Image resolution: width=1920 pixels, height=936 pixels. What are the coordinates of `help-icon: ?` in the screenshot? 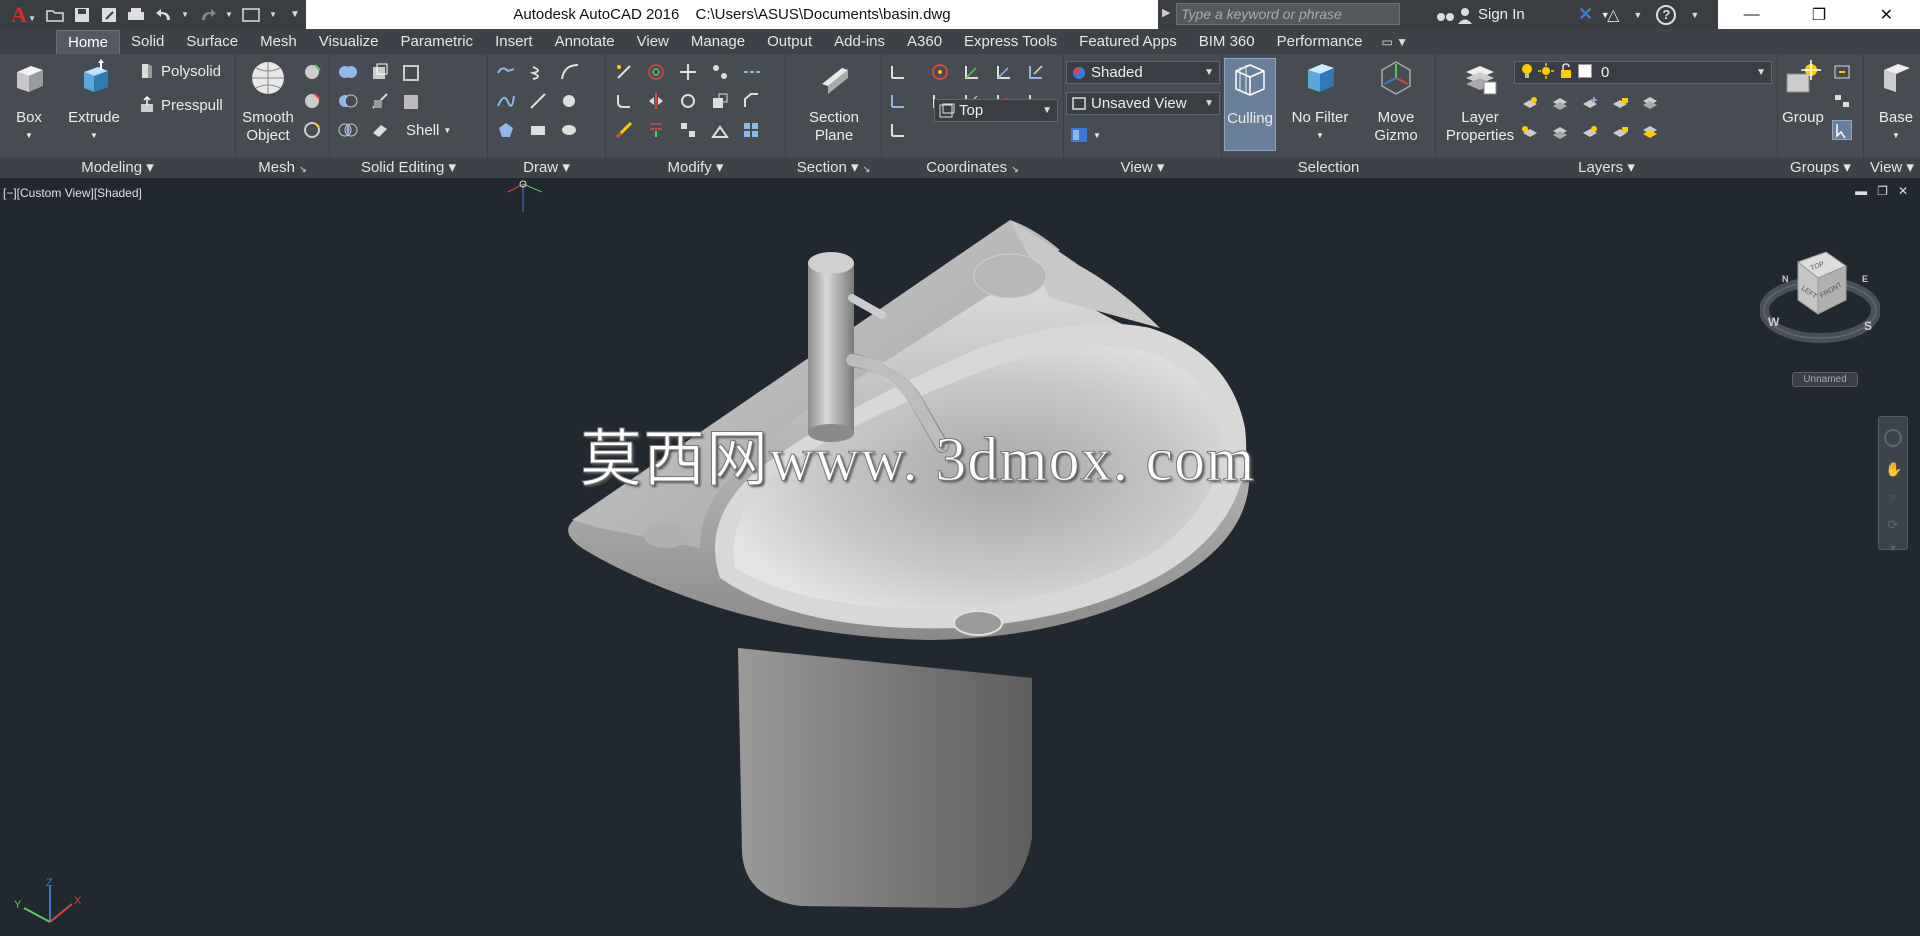 It's located at (1666, 14).